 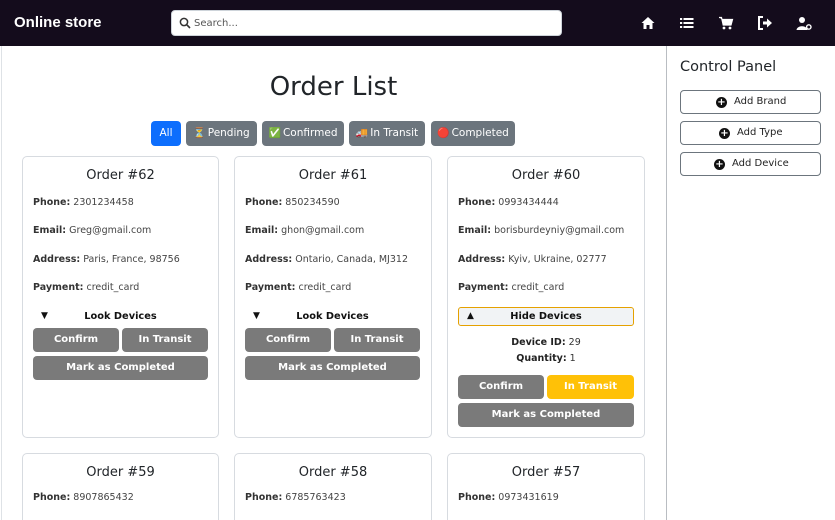 What do you see at coordinates (473, 133) in the screenshot?
I see `filter-completed-button: 🔴 Completed` at bounding box center [473, 133].